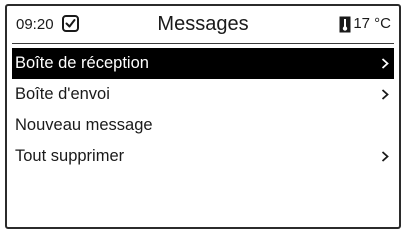 The height and width of the screenshot is (240, 409). What do you see at coordinates (203, 94) in the screenshot?
I see `menu-item-outbox: Boîte d'envoi` at bounding box center [203, 94].